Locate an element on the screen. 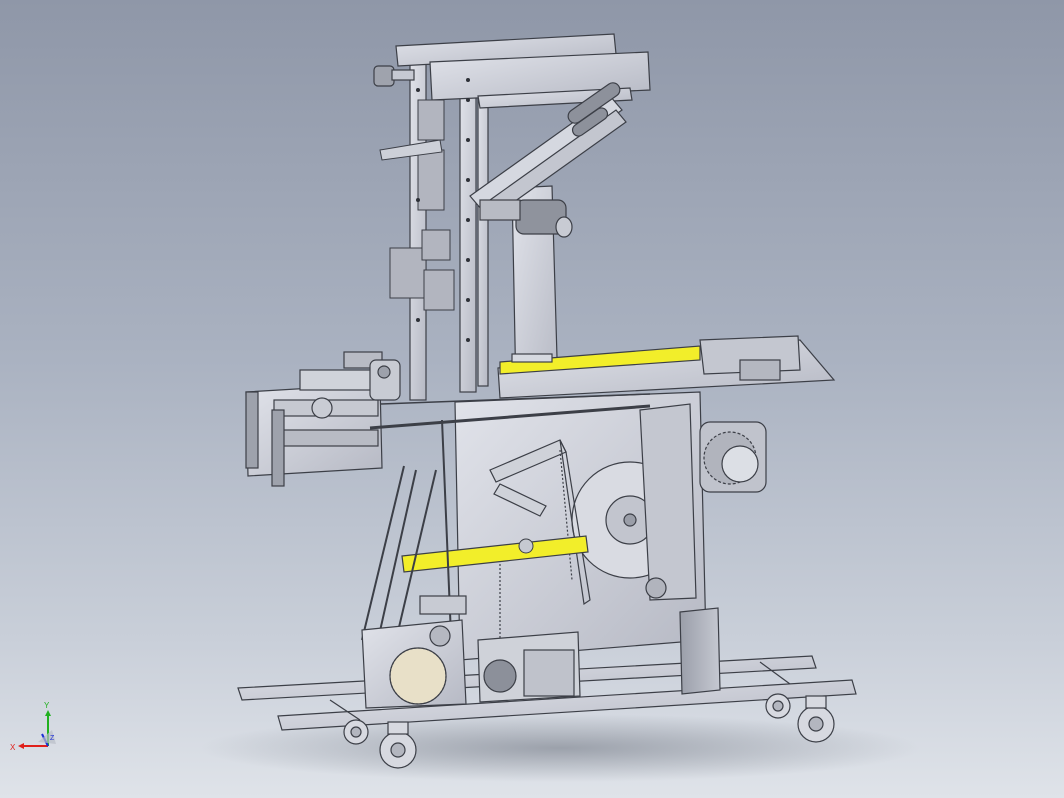 The width and height of the screenshot is (1064, 798). axis-triad: X Y Z is located at coordinates (33, 726).